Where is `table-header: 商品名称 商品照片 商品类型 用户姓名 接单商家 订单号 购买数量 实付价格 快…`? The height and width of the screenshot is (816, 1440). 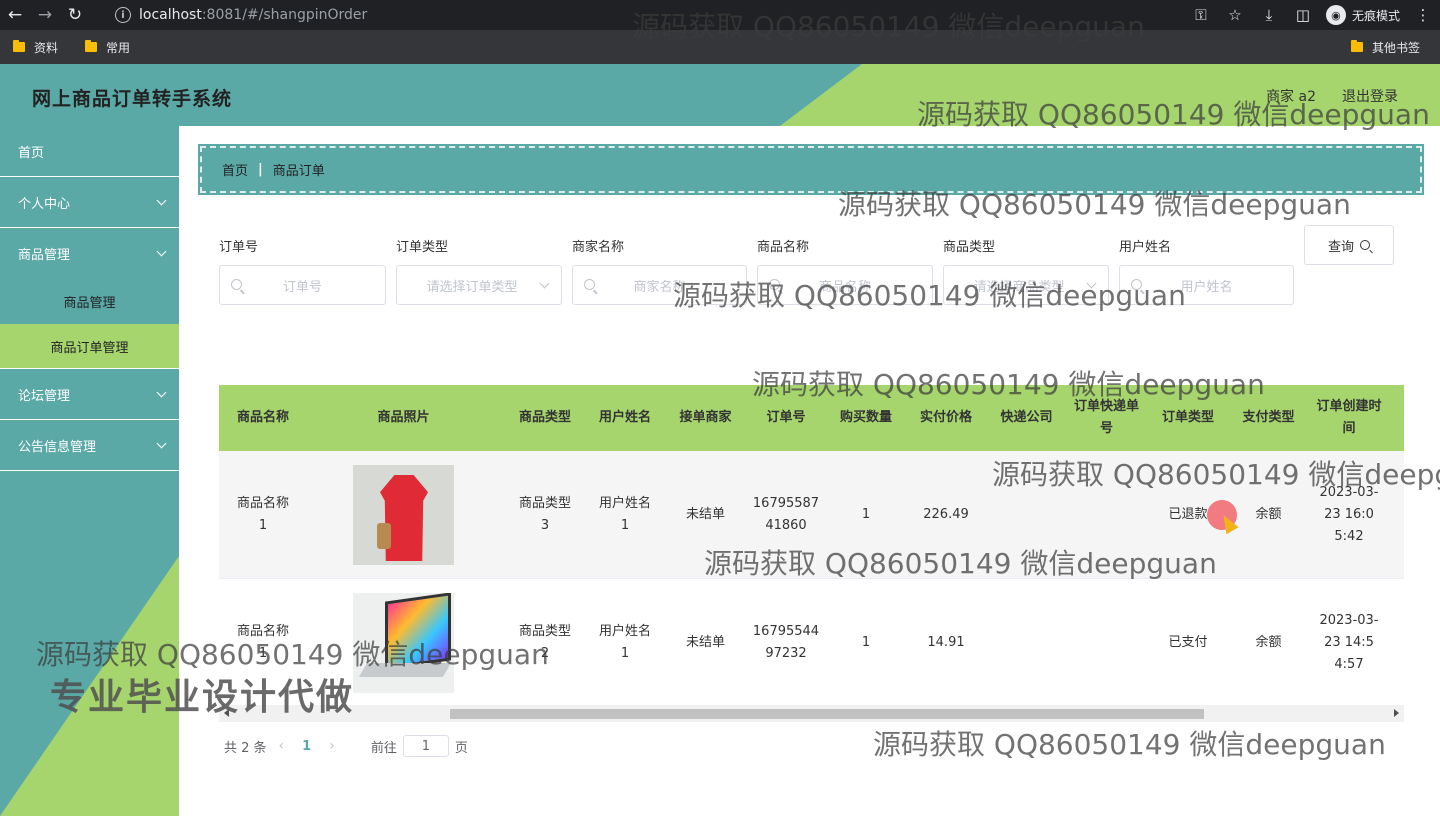
table-header: 商品名称 商品照片 商品类型 用户姓名 接单商家 订单号 购买数量 实付价格 快… is located at coordinates (811, 418).